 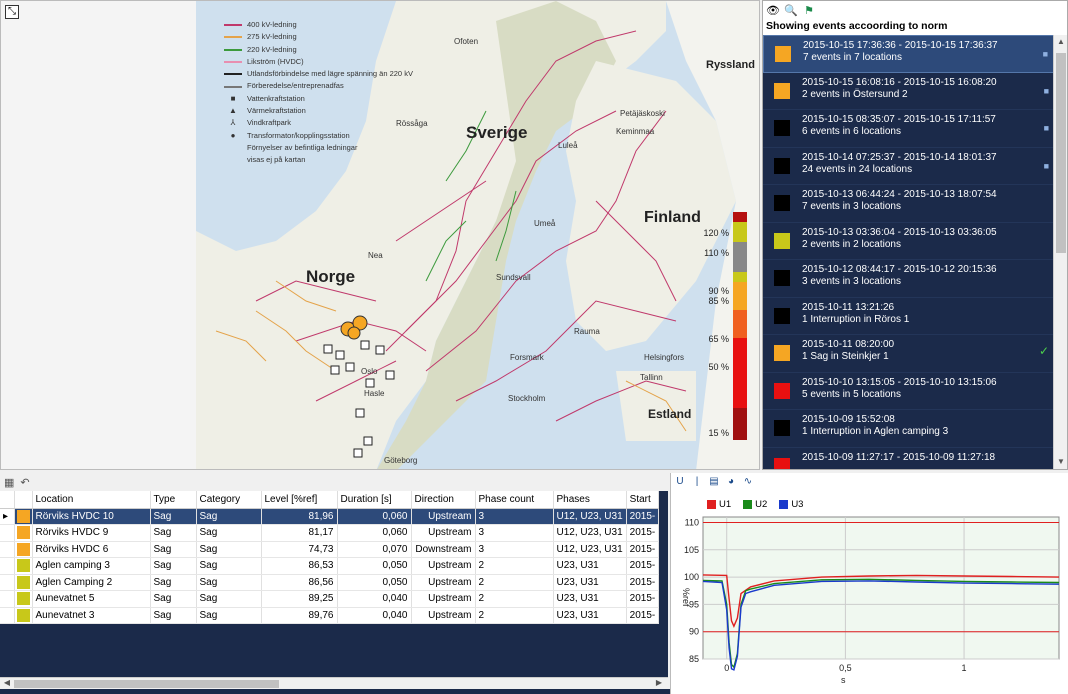 I want to click on legend-label: Förnyelser av befintliga ledningar, so click(x=302, y=147).